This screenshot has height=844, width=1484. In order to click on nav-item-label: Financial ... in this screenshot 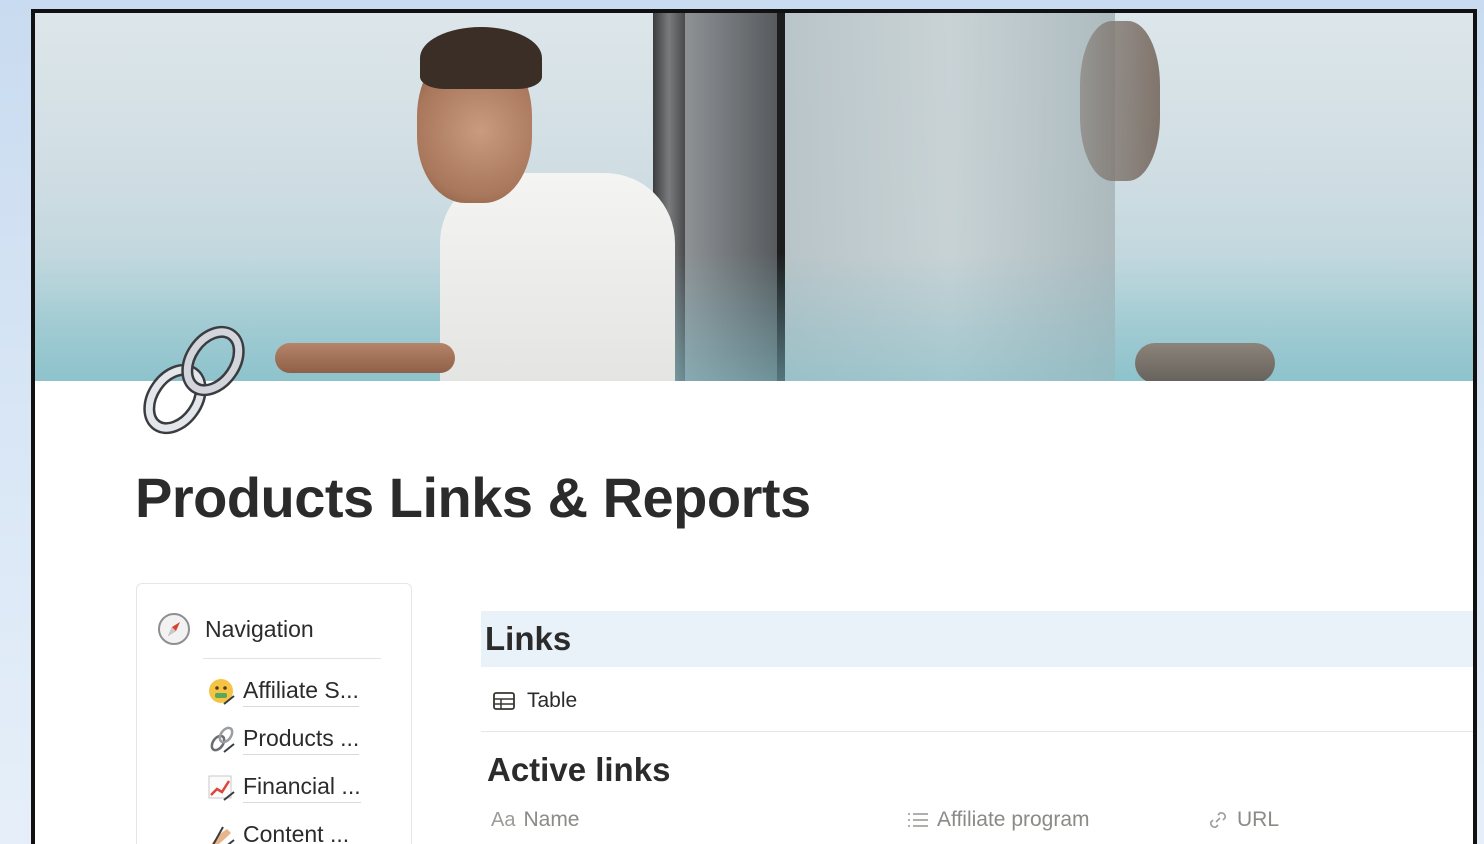, I will do `click(302, 788)`.